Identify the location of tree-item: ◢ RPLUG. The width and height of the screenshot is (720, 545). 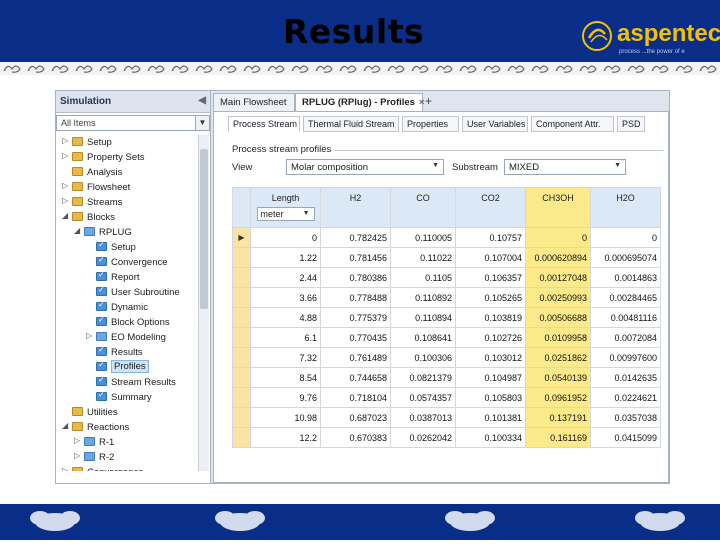
(127, 232).